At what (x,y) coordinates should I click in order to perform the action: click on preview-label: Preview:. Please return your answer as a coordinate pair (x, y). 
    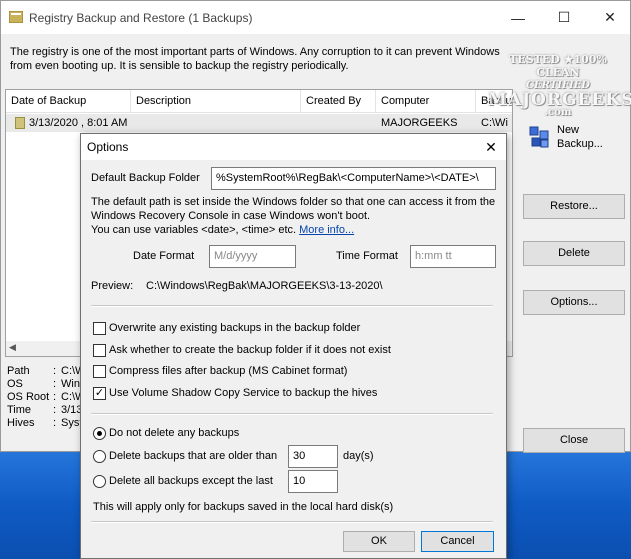
    Looking at the image, I should click on (112, 286).